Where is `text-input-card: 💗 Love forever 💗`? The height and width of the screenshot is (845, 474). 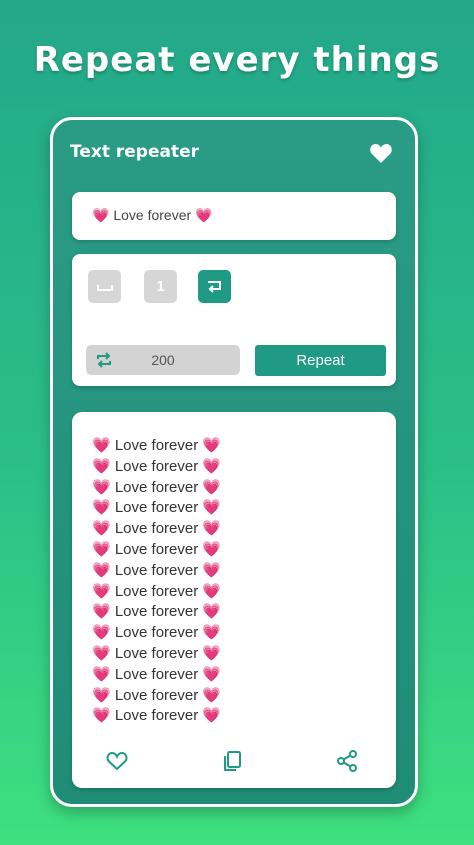
text-input-card: 💗 Love forever 💗 is located at coordinates (234, 216).